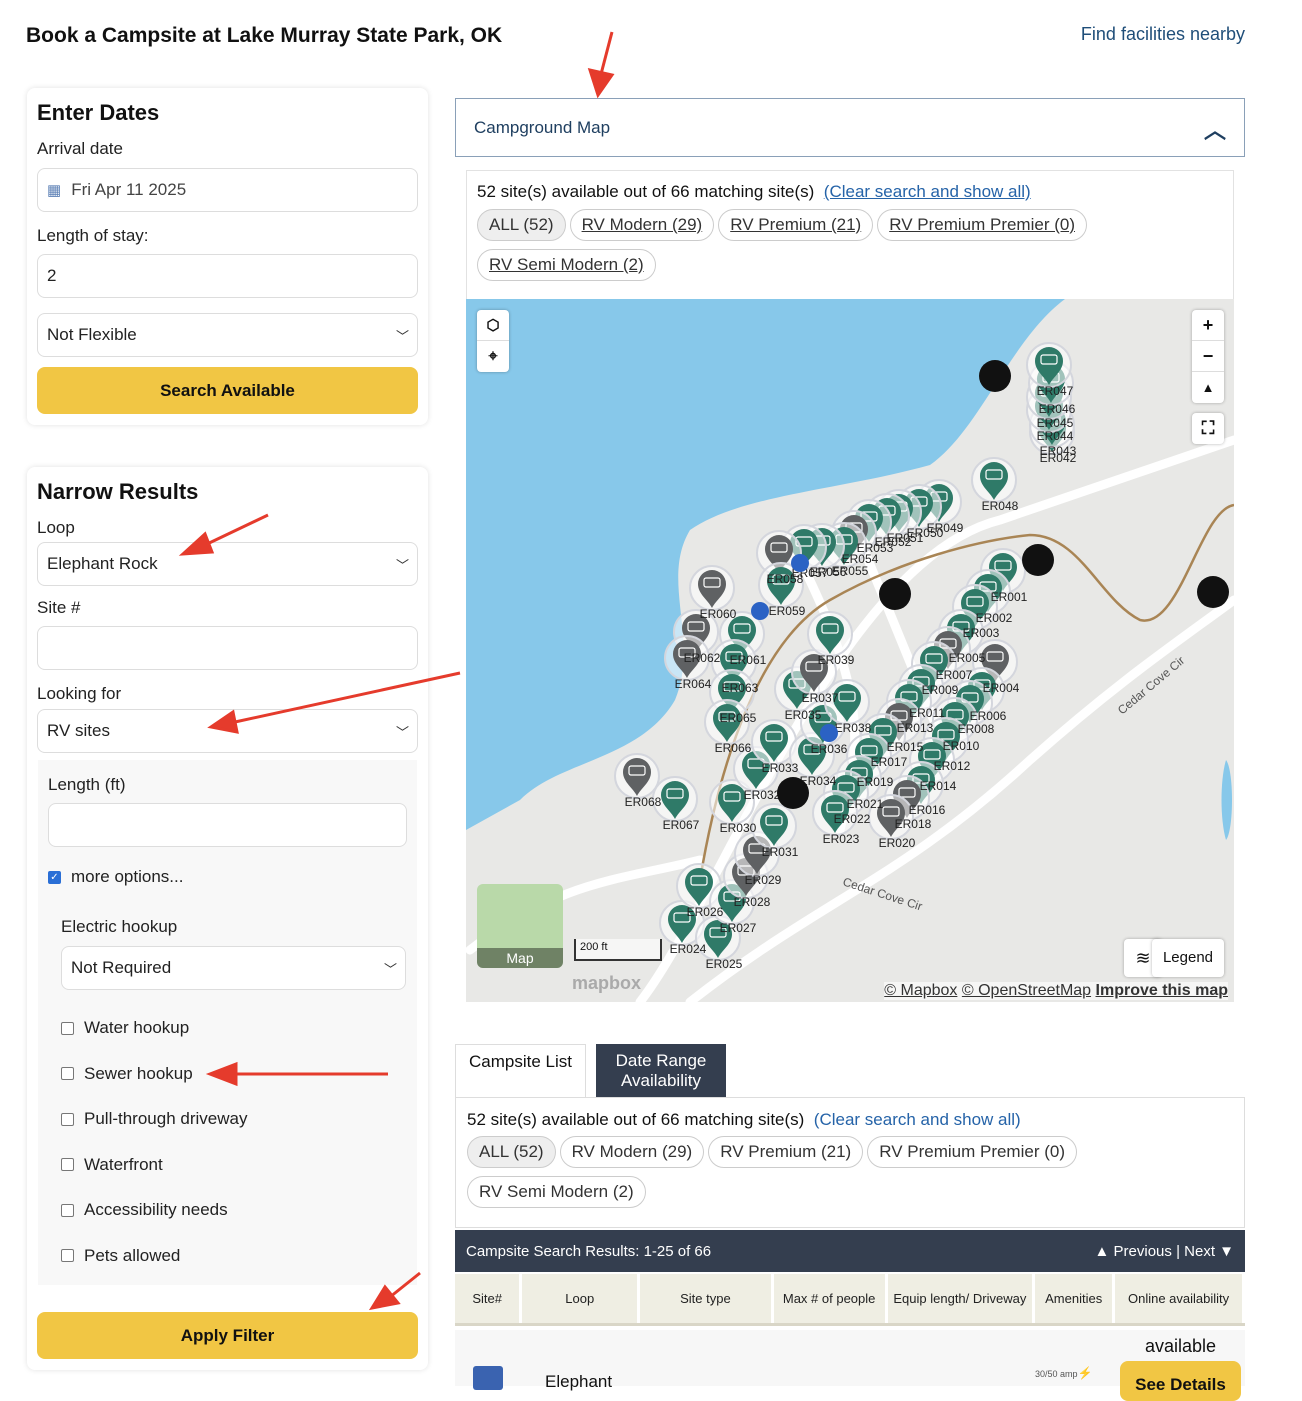  Describe the element at coordinates (580, 1300) in the screenshot. I see `column-header: Loop` at that location.